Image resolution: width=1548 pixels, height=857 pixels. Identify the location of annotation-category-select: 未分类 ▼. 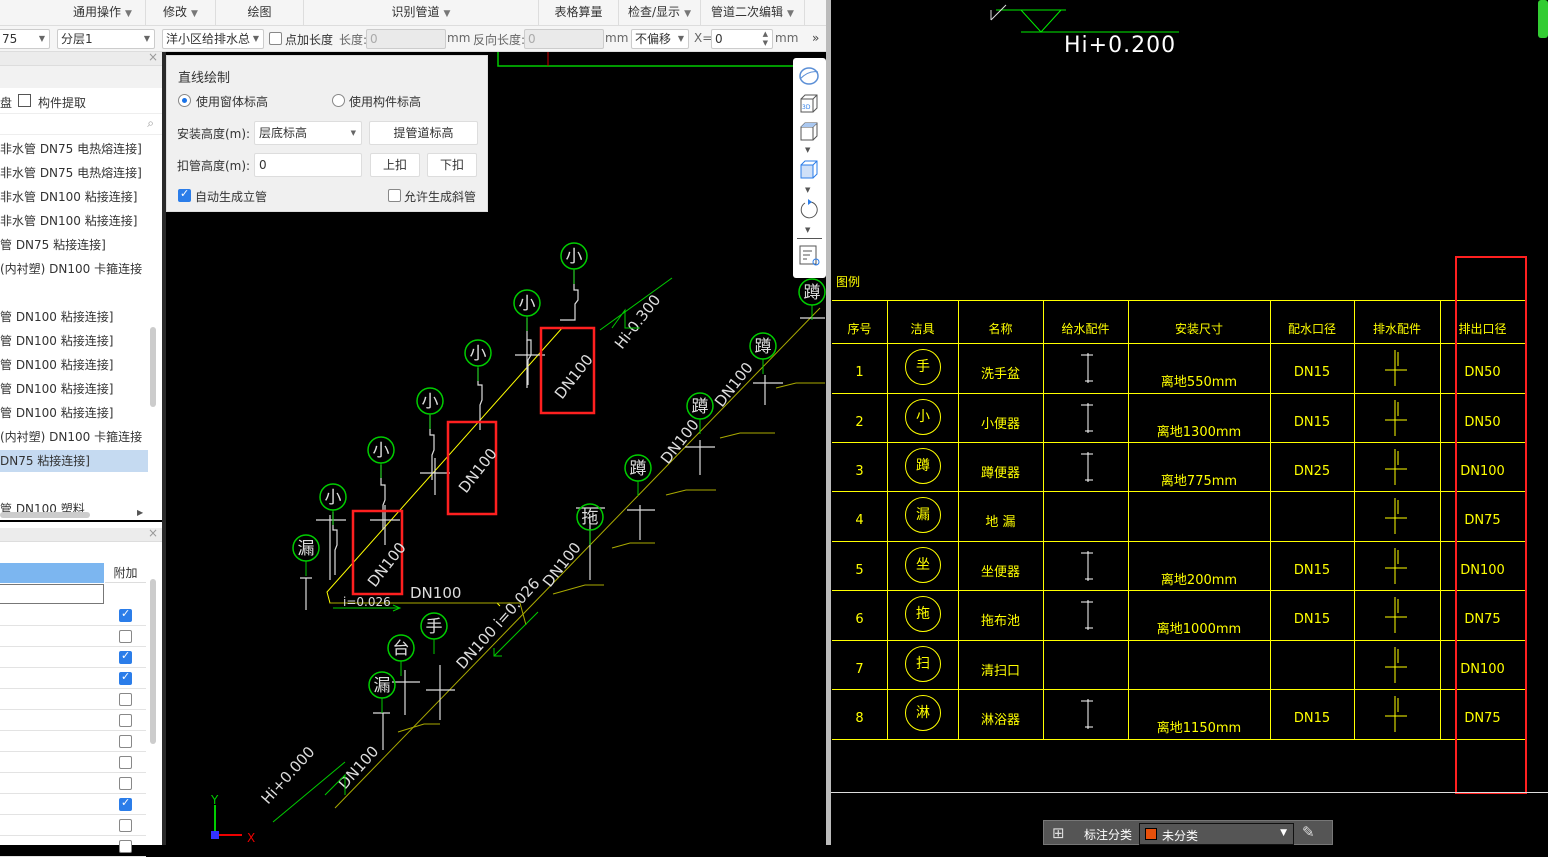
(1216, 834).